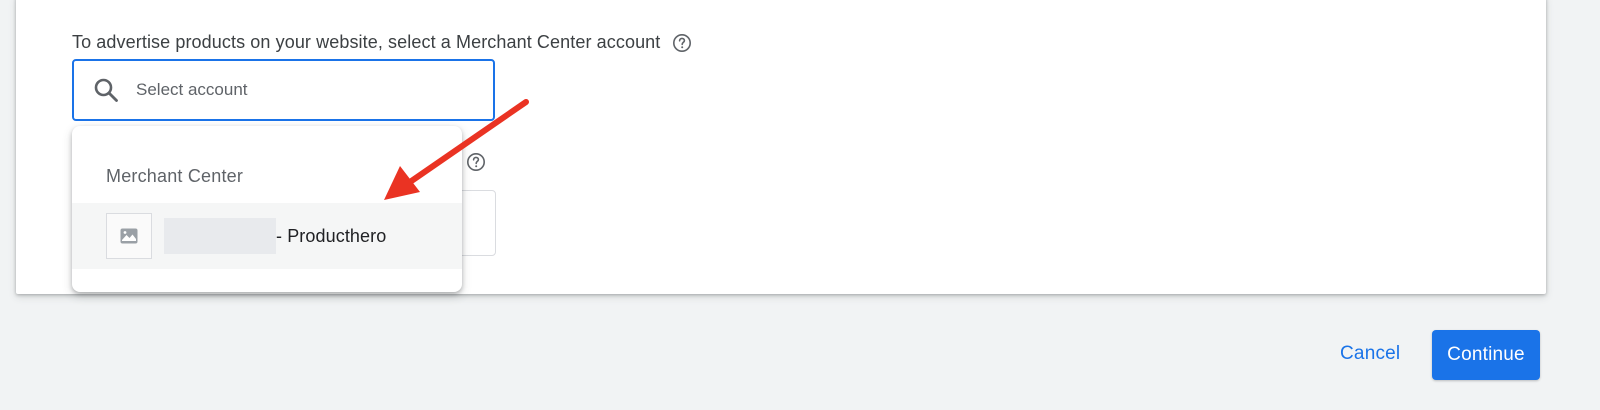  I want to click on image-placeholder-icon, so click(129, 236).